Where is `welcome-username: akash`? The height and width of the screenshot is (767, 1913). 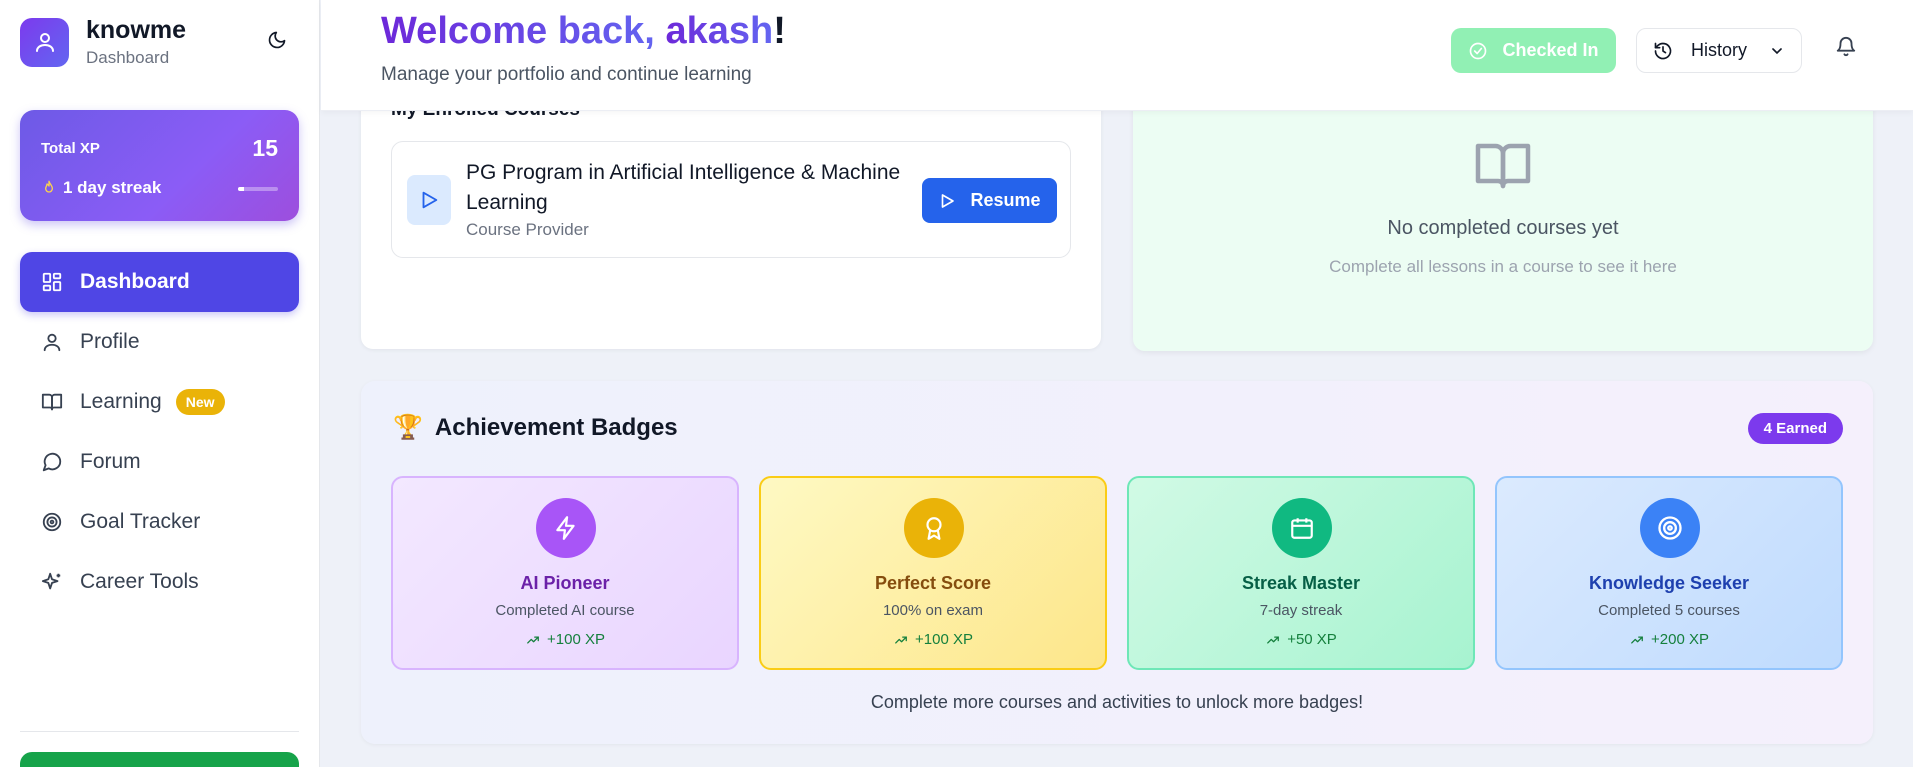 welcome-username: akash is located at coordinates (719, 31).